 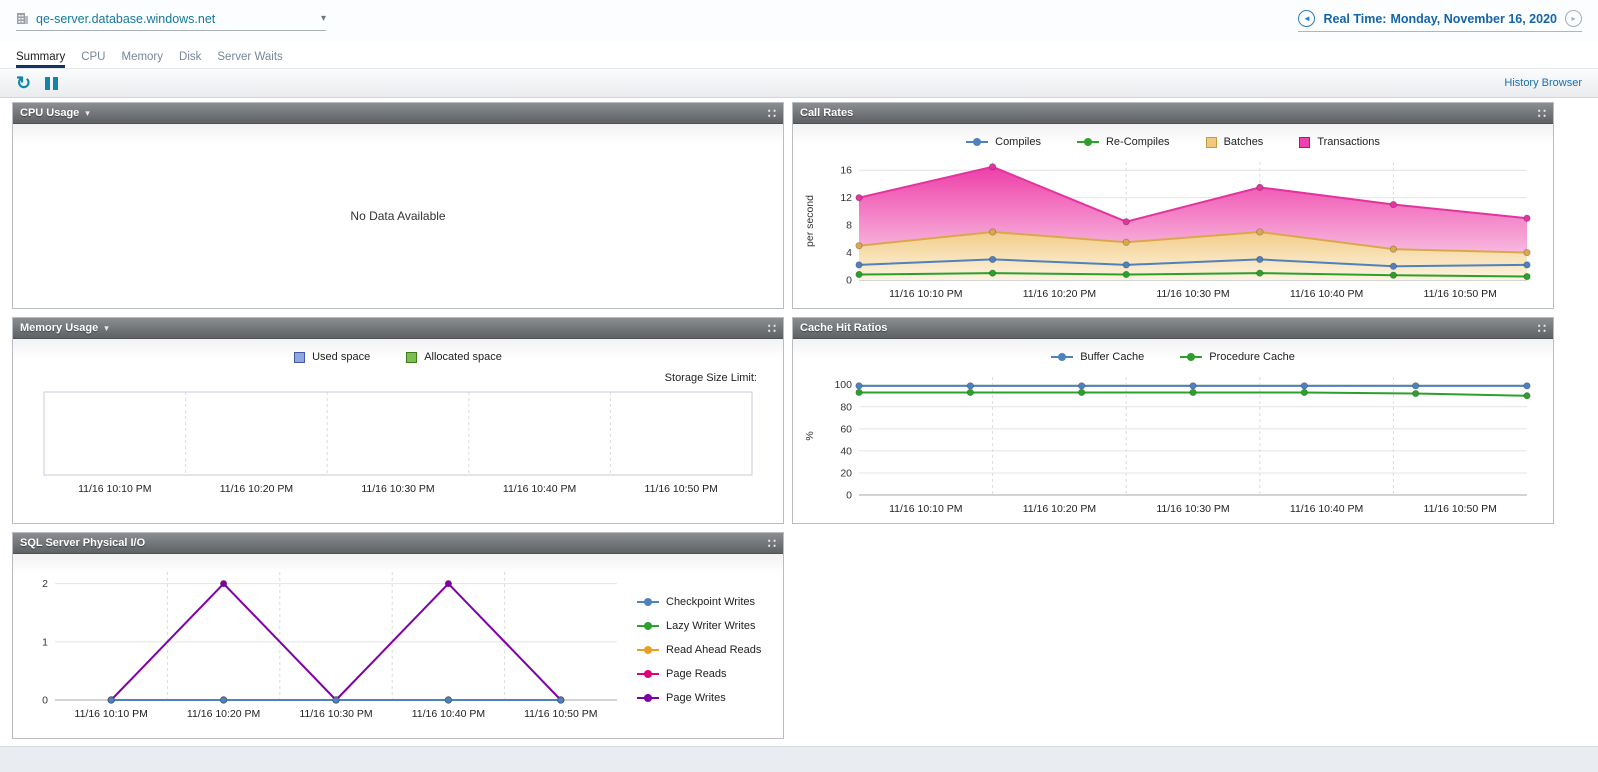 I want to click on legend-label: Page Writes, so click(x=696, y=698).